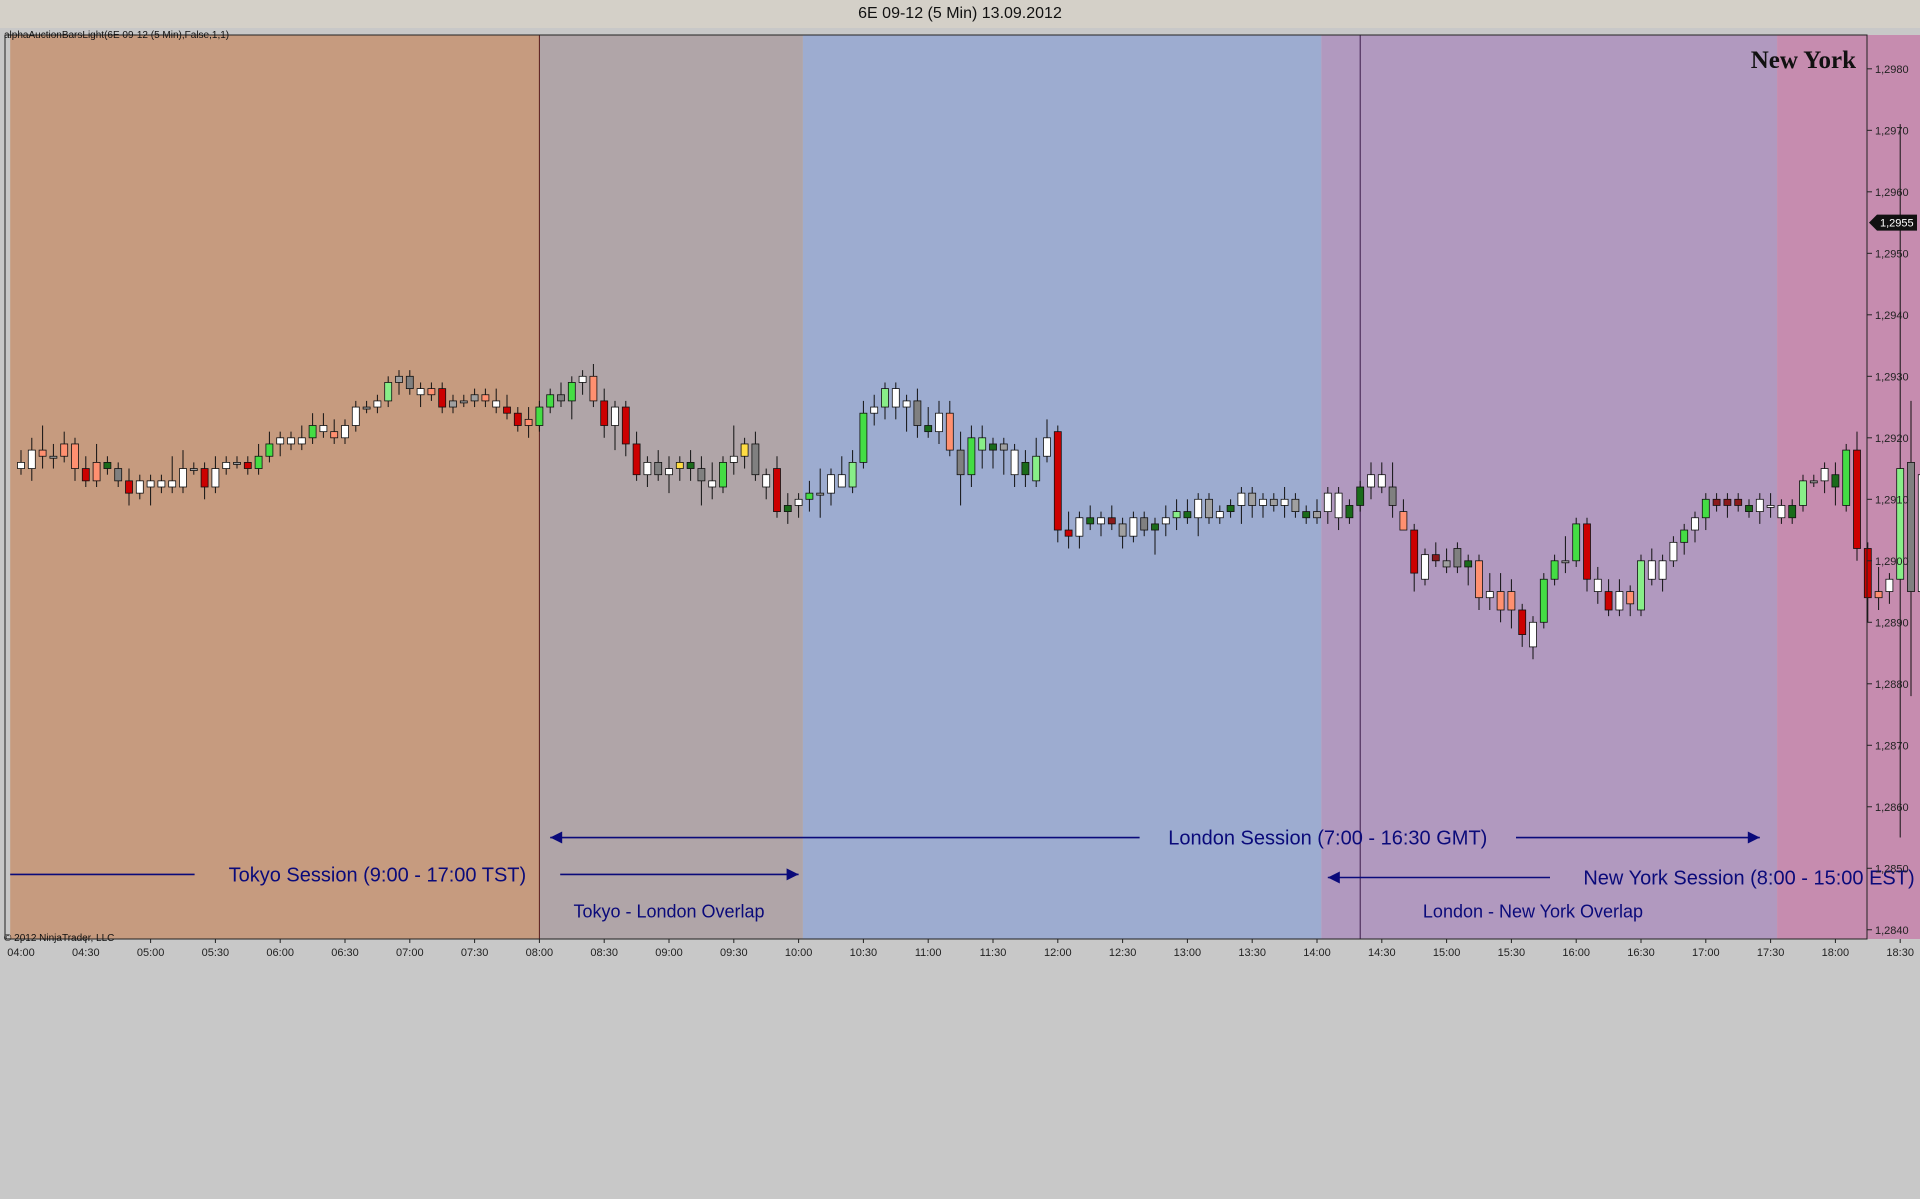  Describe the element at coordinates (1892, 869) in the screenshot. I see `y-tick-label: 1,2850` at that location.